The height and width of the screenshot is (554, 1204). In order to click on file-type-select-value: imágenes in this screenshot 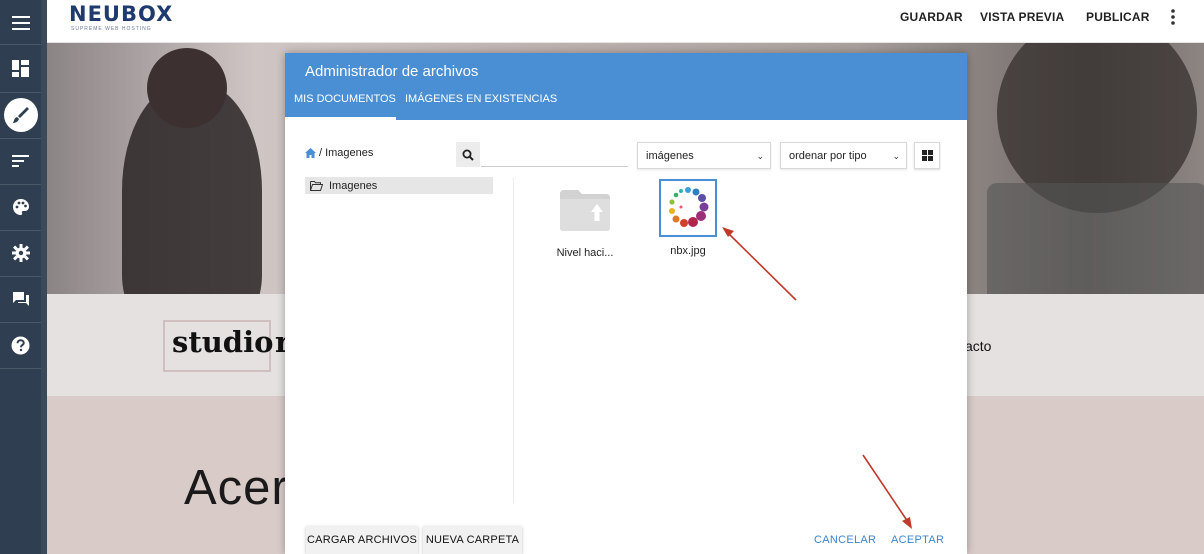, I will do `click(670, 155)`.